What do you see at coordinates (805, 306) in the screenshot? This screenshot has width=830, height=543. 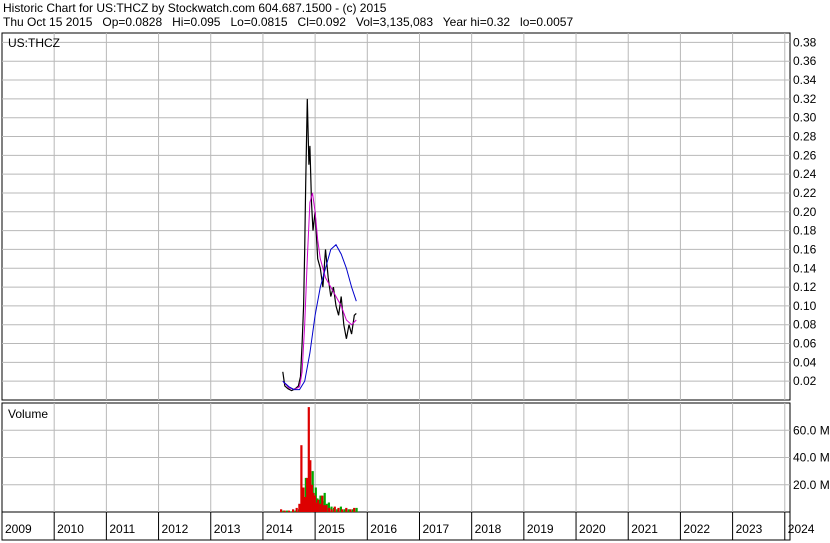 I see `price-y-tick-label: 0.10` at bounding box center [805, 306].